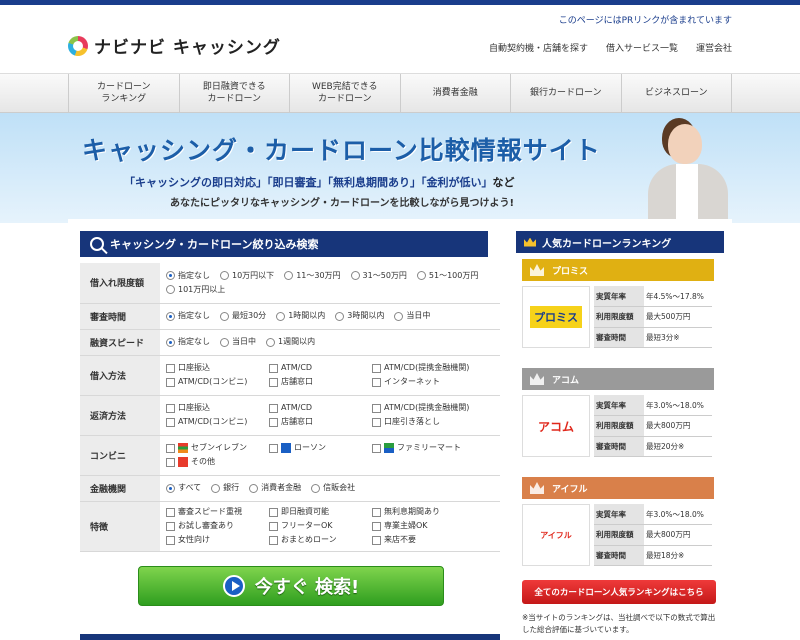 The width and height of the screenshot is (800, 640). What do you see at coordinates (234, 93) in the screenshot?
I see `nav-item-same-day: 即日融資できる カードローン` at bounding box center [234, 93].